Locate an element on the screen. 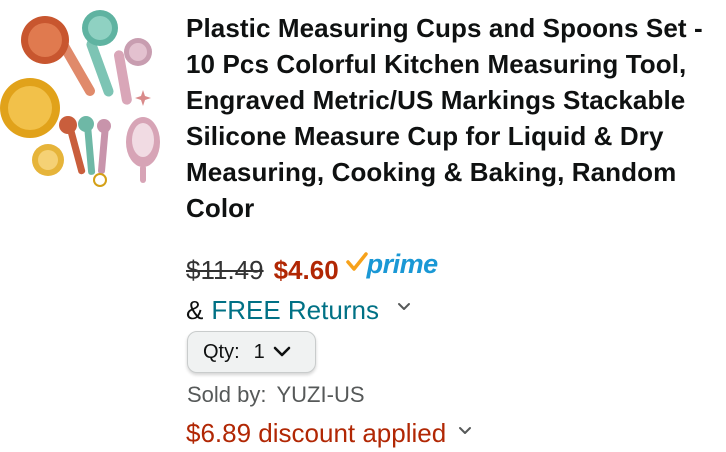 The height and width of the screenshot is (452, 726). returns-ampersand: & is located at coordinates (195, 309).